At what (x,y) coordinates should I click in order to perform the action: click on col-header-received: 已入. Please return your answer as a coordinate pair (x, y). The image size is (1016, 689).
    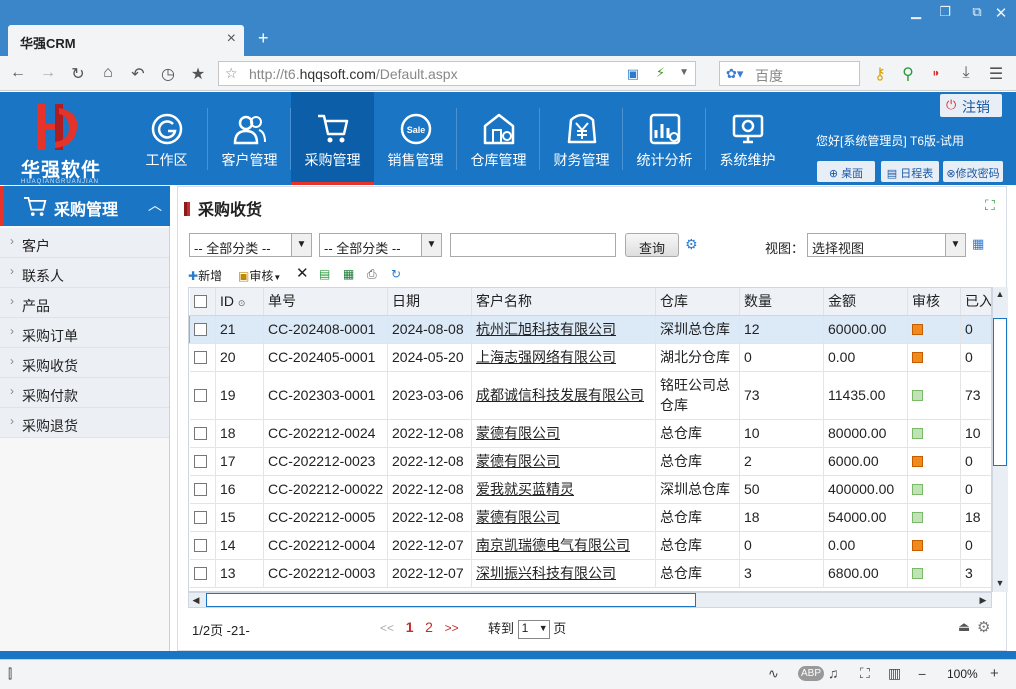
    Looking at the image, I should click on (975, 302).